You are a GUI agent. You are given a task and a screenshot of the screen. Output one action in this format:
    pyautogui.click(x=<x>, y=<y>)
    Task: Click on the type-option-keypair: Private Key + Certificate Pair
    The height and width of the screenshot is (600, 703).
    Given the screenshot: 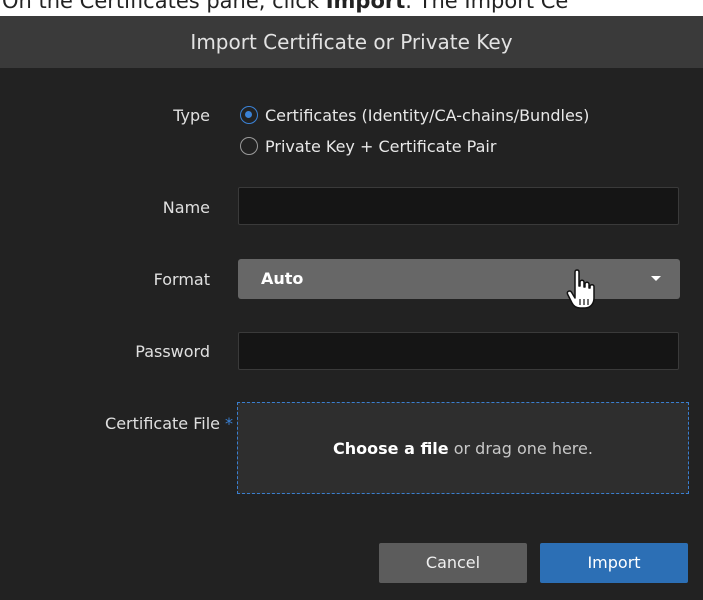 What is the action you would take?
    pyautogui.click(x=368, y=146)
    